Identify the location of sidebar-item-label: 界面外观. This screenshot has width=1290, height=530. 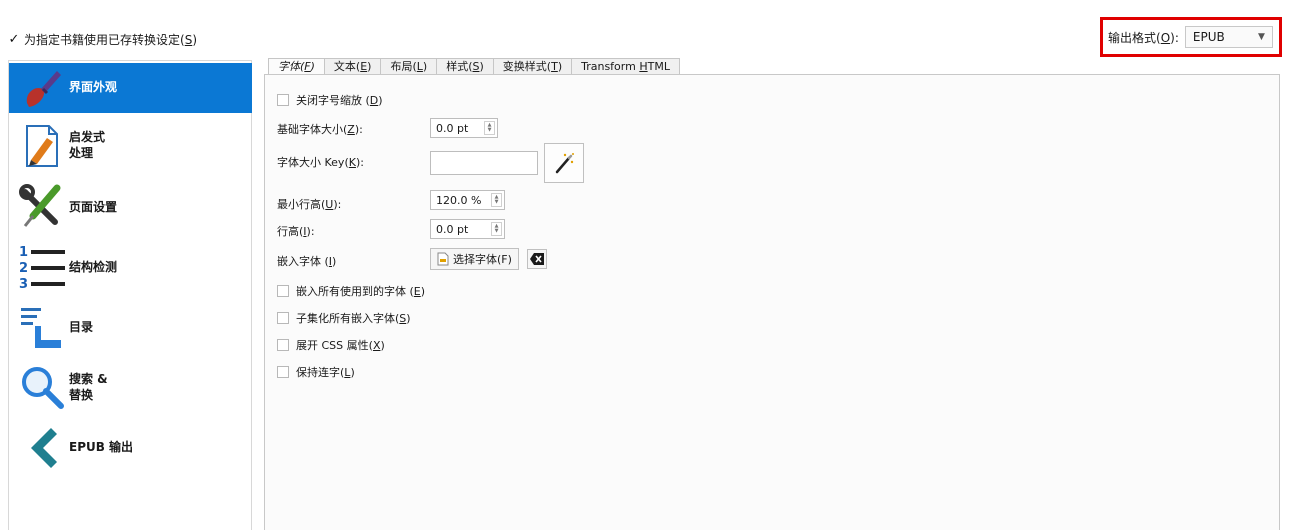
(93, 87).